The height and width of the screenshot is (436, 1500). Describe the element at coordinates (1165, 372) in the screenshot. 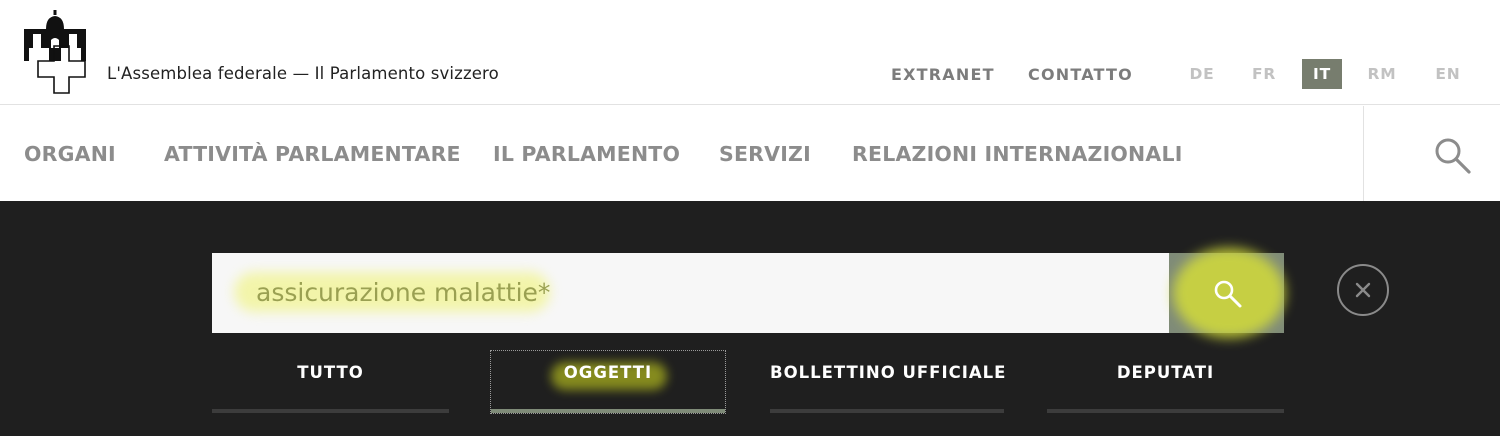

I see `tab-label: DEPUTATI` at that location.